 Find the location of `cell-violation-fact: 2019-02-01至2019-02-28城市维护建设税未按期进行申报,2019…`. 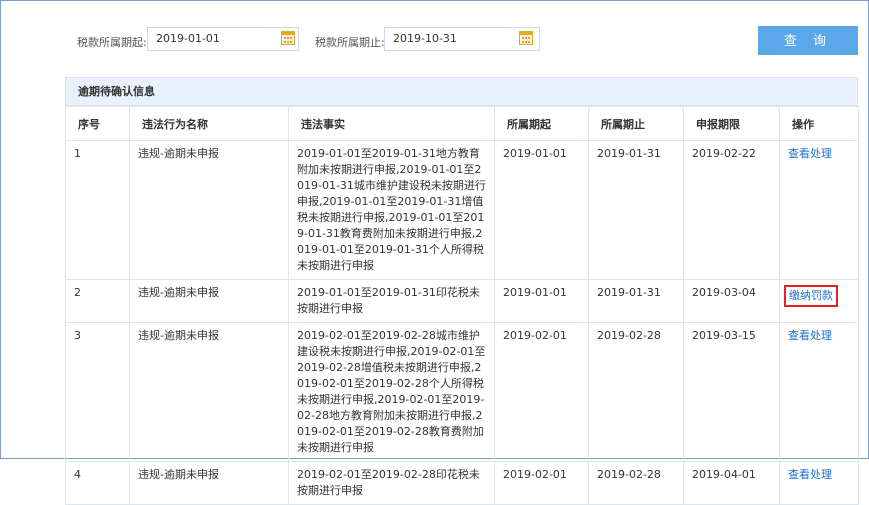

cell-violation-fact: 2019-02-01至2019-02-28城市维护建设税未按期进行申报,2019… is located at coordinates (391, 392).